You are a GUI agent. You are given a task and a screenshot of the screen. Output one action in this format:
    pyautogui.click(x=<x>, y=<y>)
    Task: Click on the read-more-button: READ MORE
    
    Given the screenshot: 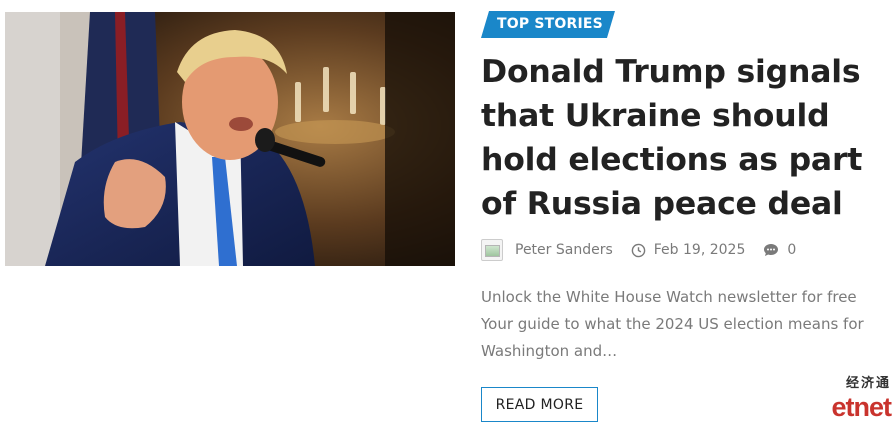 What is the action you would take?
    pyautogui.click(x=539, y=404)
    